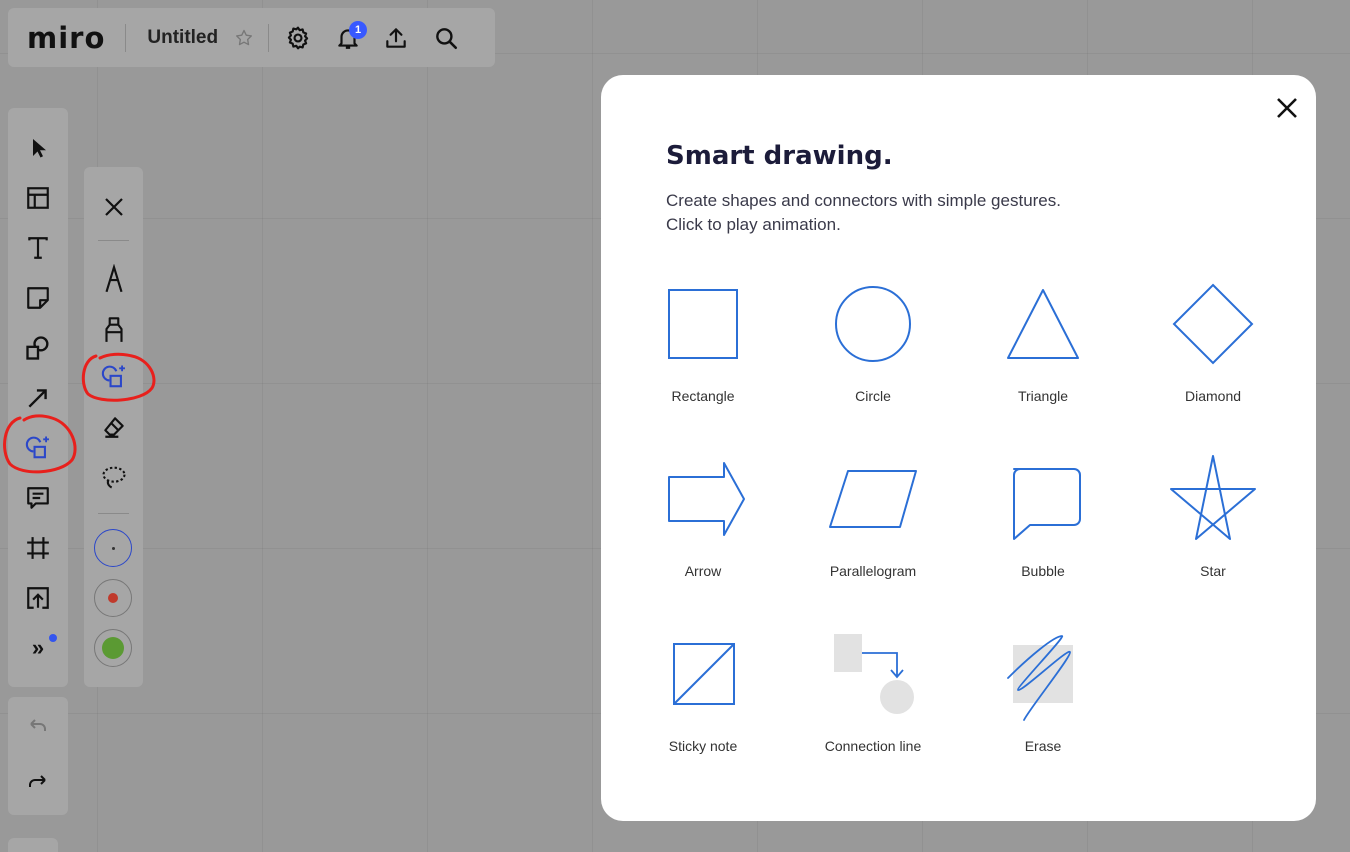  Describe the element at coordinates (113, 477) in the screenshot. I see `lasso-icon` at that location.